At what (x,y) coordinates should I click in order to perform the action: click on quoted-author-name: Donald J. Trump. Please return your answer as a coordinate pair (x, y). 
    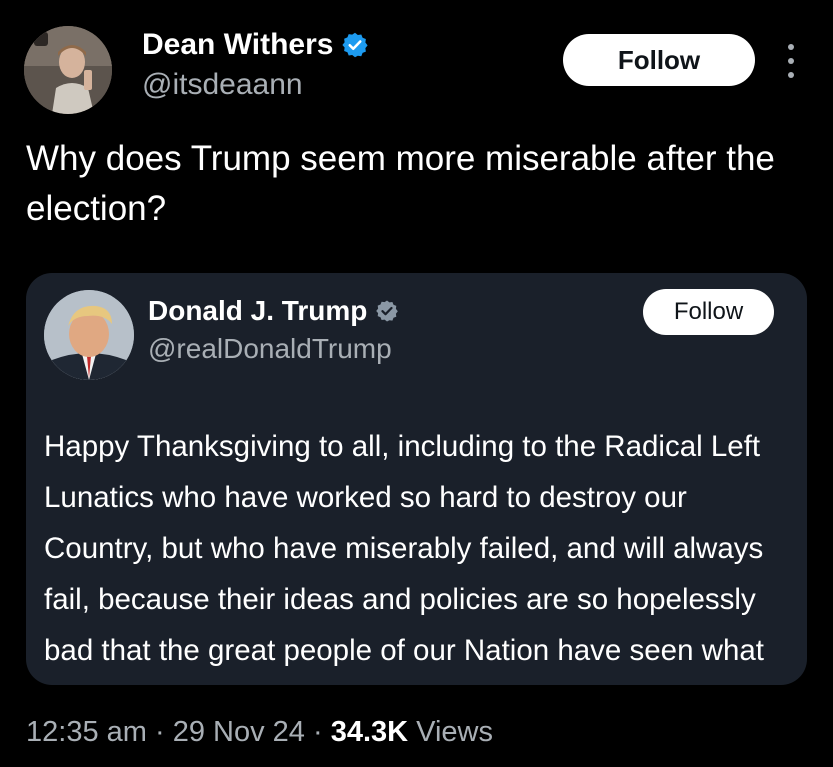
    Looking at the image, I should click on (273, 311).